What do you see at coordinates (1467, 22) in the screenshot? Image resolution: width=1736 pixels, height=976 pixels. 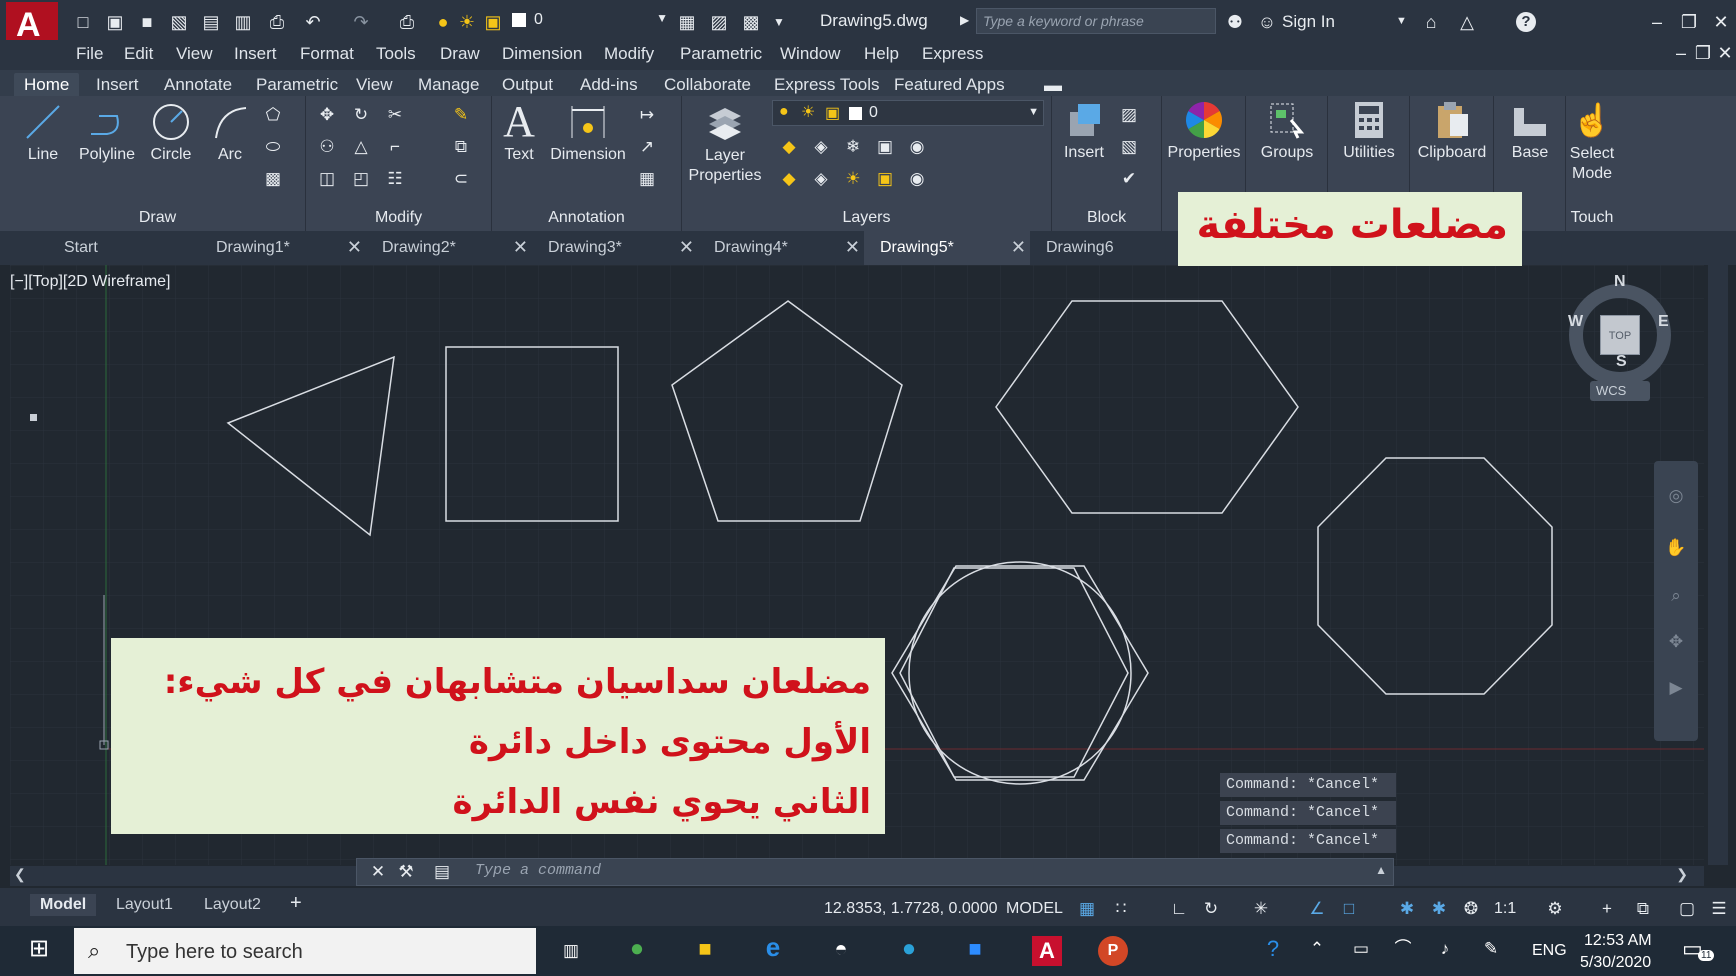 I see `autodesk-a360-icon: △` at bounding box center [1467, 22].